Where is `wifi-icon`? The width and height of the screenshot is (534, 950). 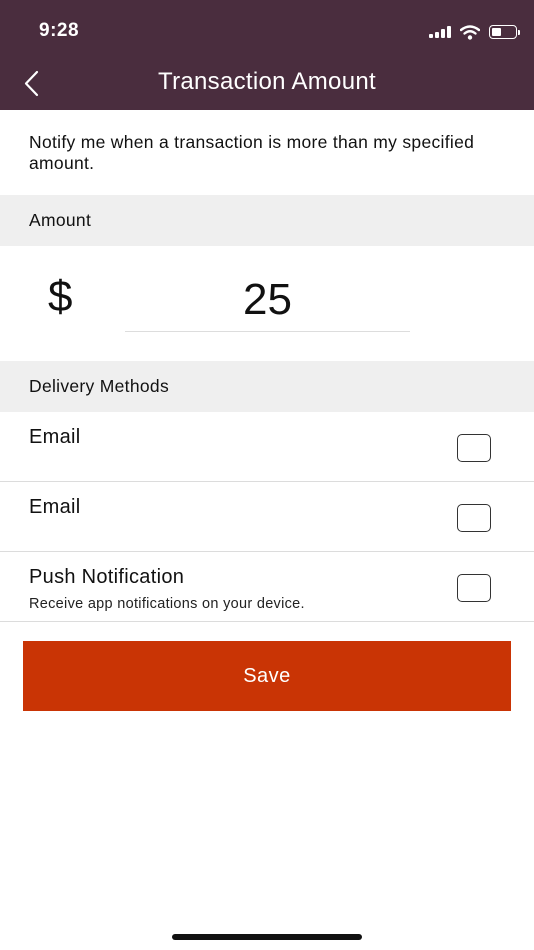 wifi-icon is located at coordinates (470, 32).